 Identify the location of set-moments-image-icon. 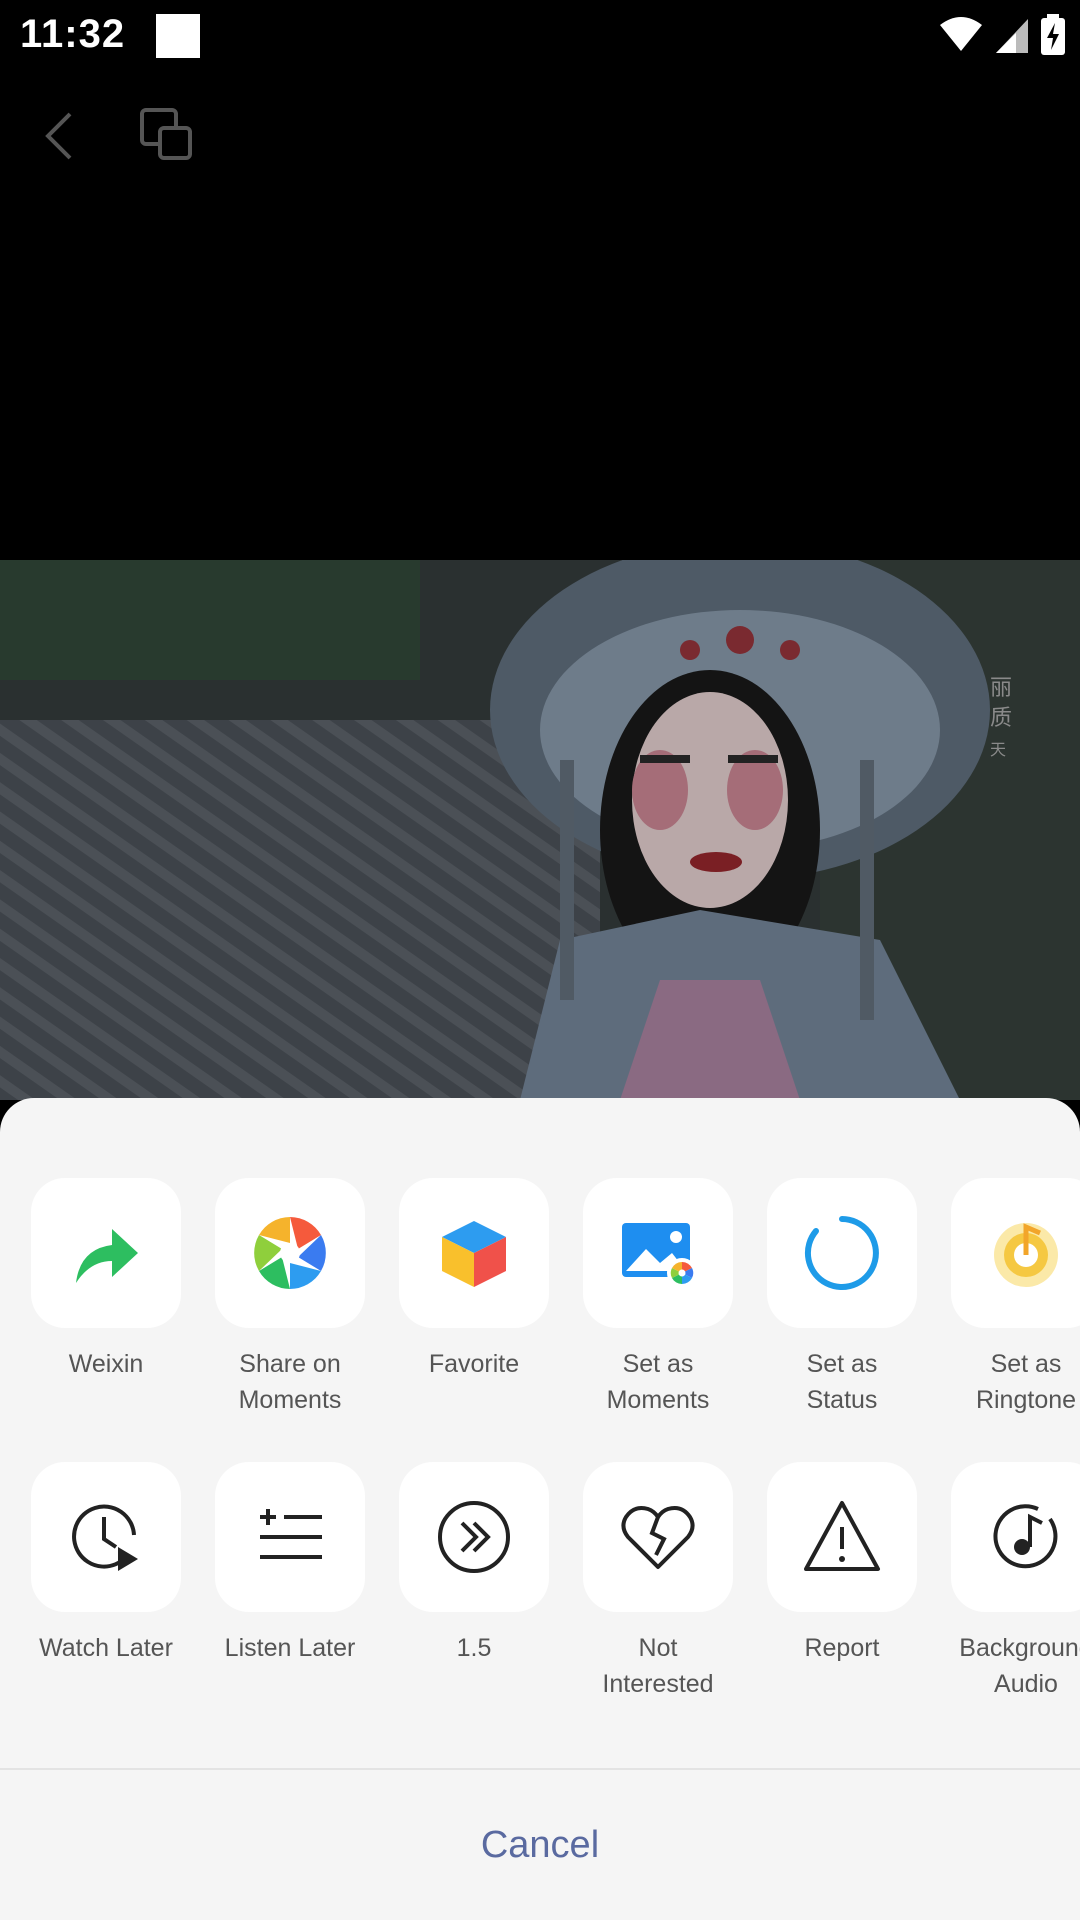
(659, 1255).